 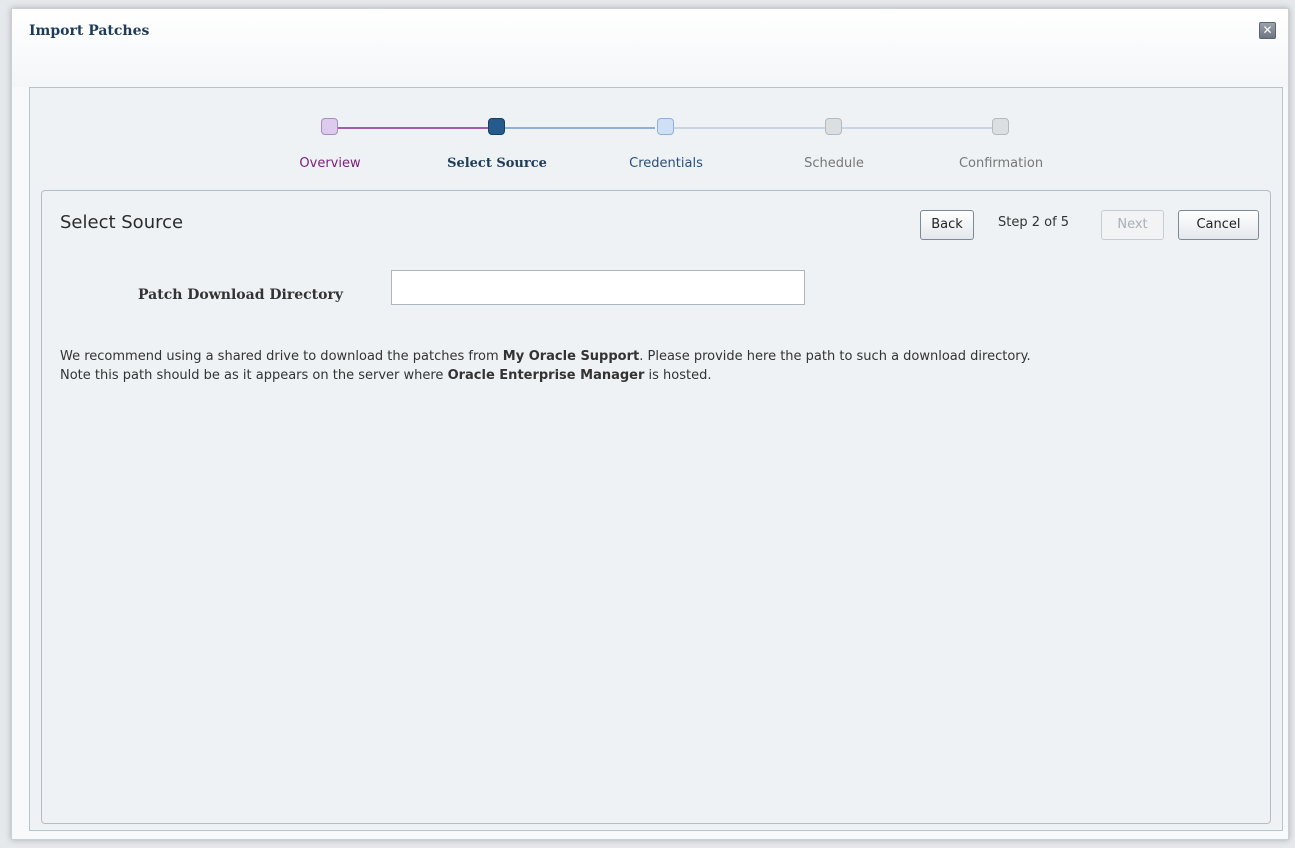 I want to click on train-stop-select-source, so click(x=496, y=126).